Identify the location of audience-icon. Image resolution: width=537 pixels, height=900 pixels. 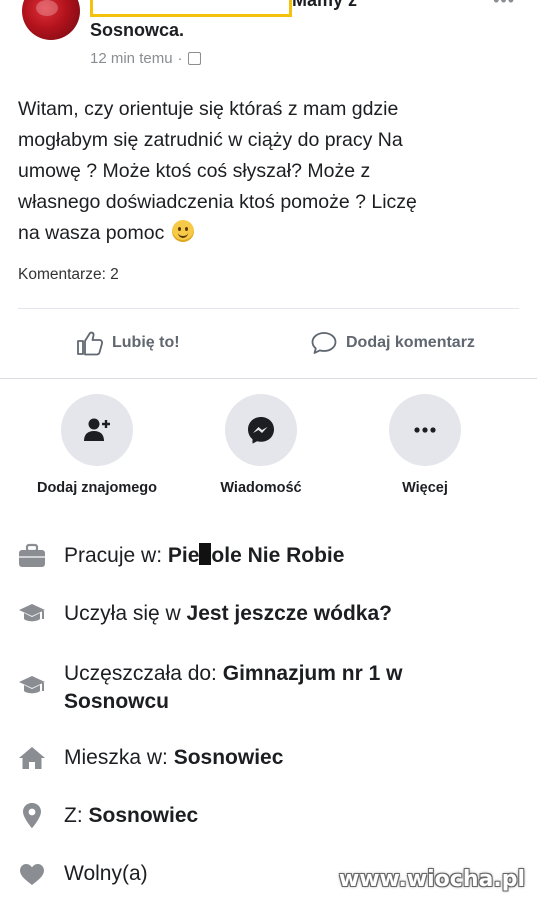
(194, 58).